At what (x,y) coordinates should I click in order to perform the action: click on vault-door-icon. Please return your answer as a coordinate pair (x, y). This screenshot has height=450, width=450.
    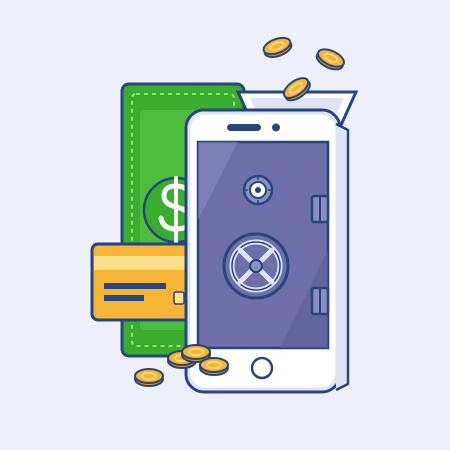
    Looking at the image, I should click on (263, 245).